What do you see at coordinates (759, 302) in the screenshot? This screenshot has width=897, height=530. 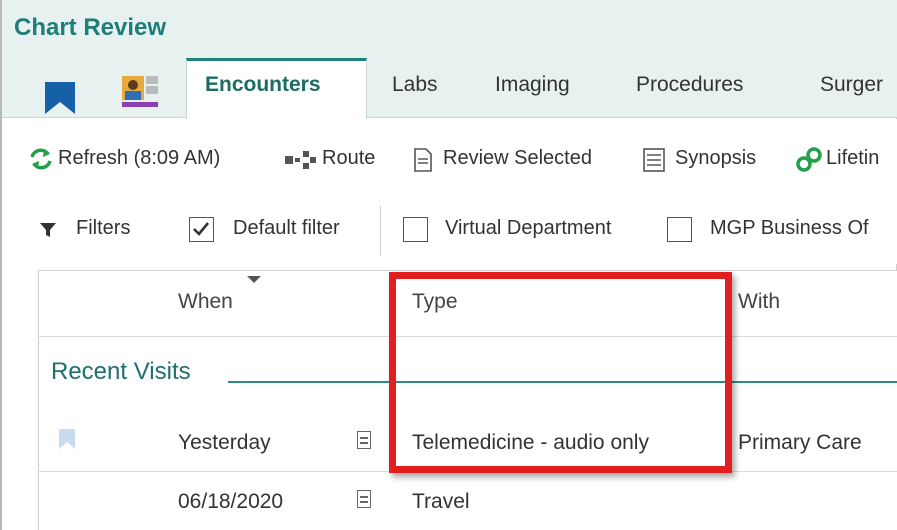 I see `column-with: With` at bounding box center [759, 302].